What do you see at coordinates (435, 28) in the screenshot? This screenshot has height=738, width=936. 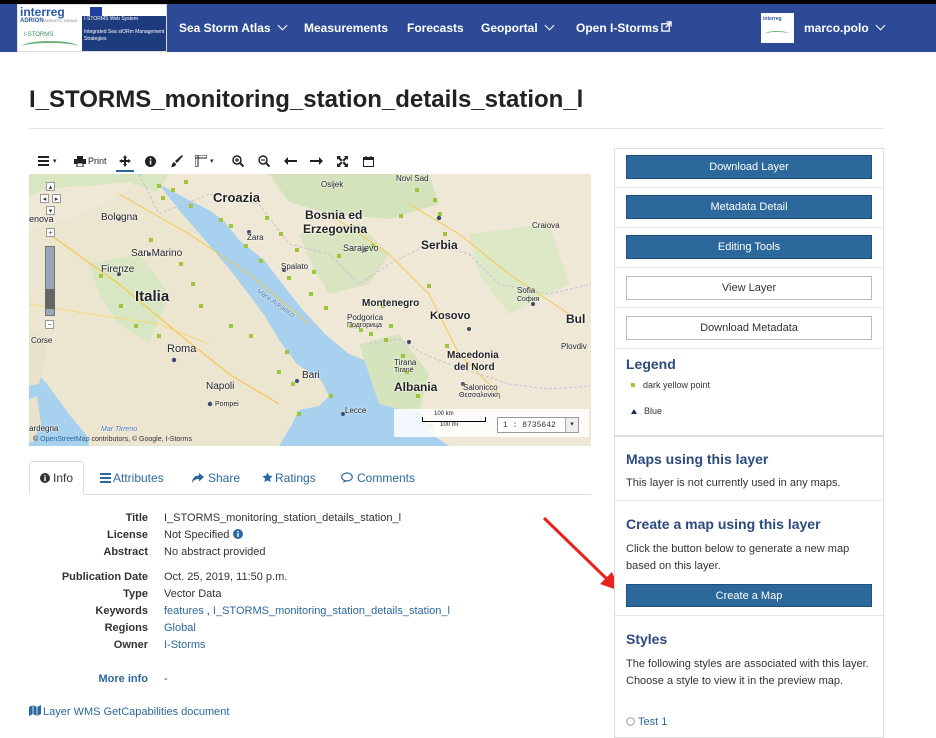 I see `nav-item-forecasts: Forecasts` at bounding box center [435, 28].